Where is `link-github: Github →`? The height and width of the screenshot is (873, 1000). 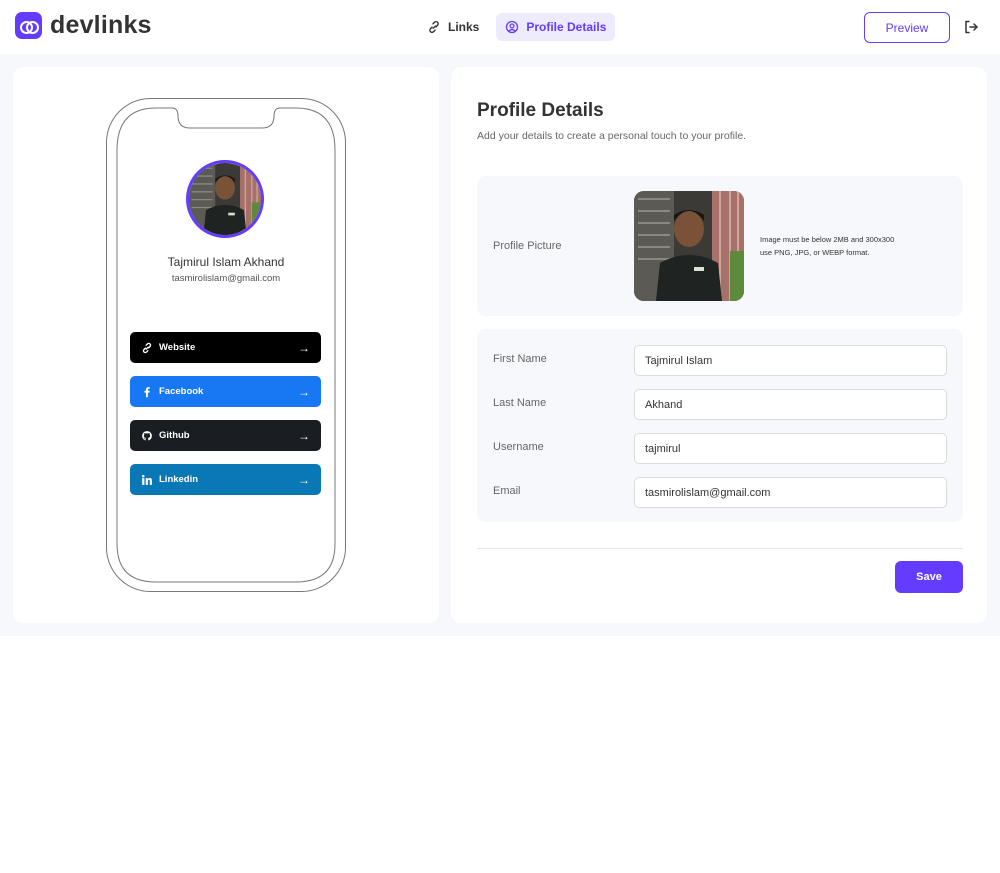
link-github: Github → is located at coordinates (225, 435).